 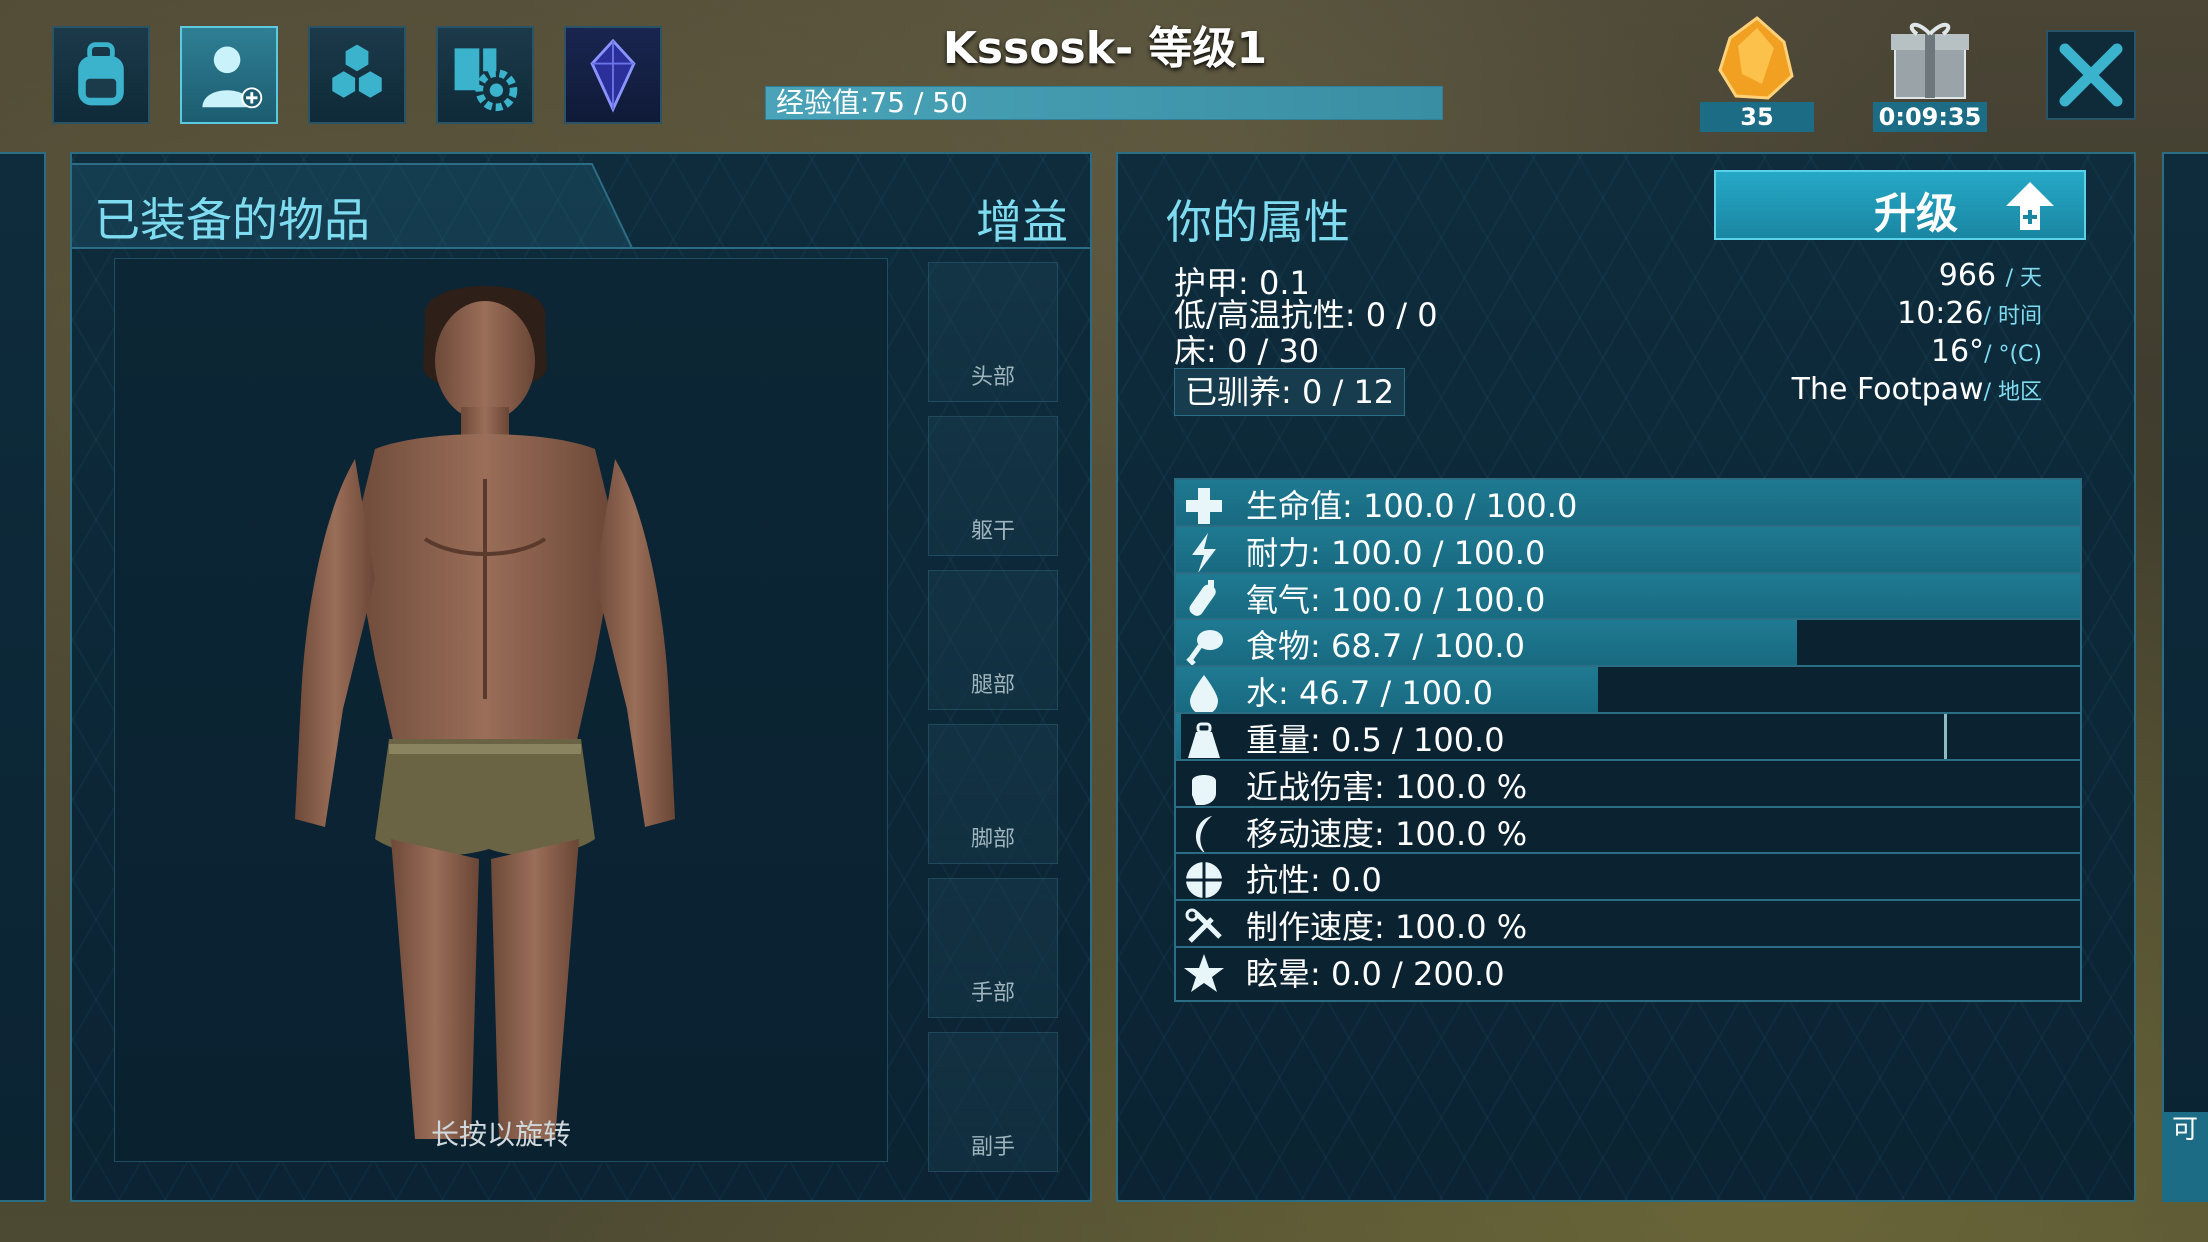 I want to click on day-value: 966, so click(x=1967, y=275).